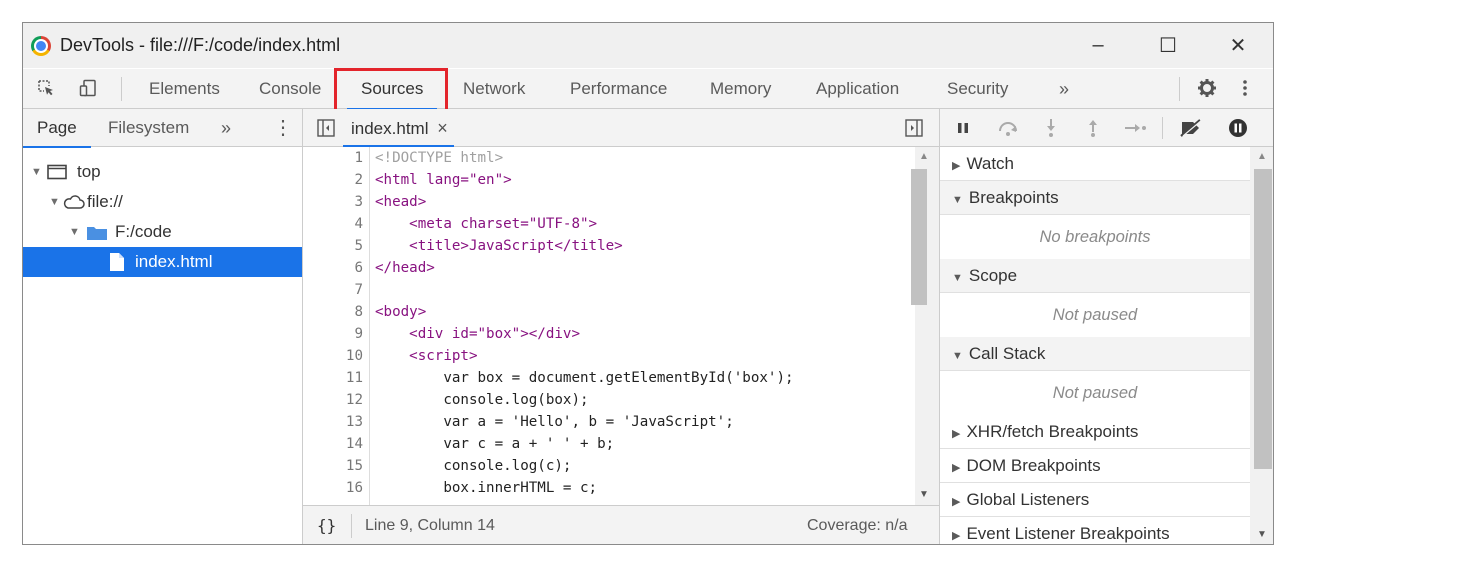  What do you see at coordinates (1191, 128) in the screenshot?
I see `deactivate-breakpoints-icon` at bounding box center [1191, 128].